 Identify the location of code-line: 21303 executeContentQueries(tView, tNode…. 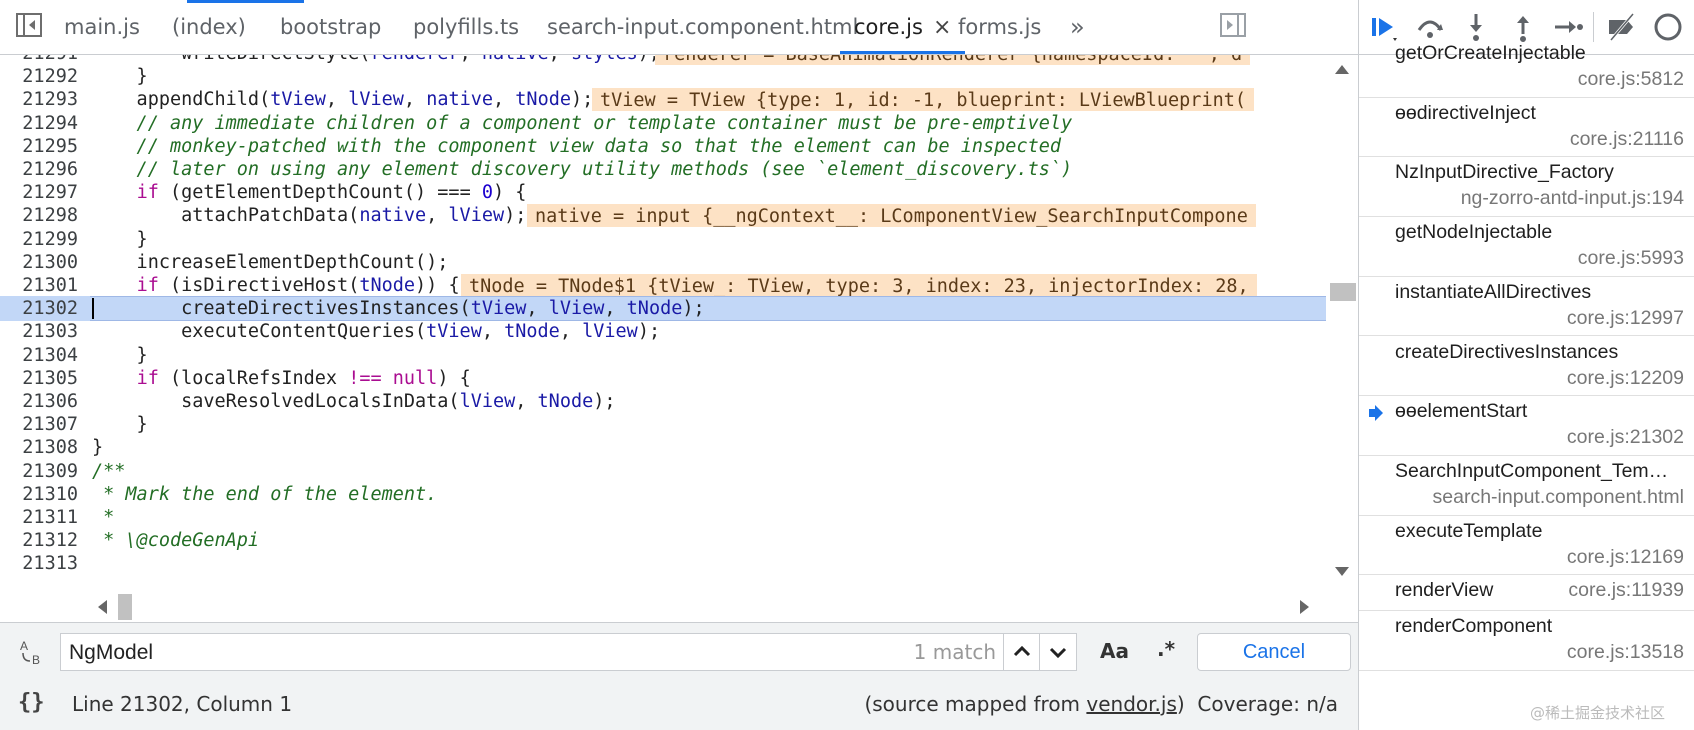
(663, 331).